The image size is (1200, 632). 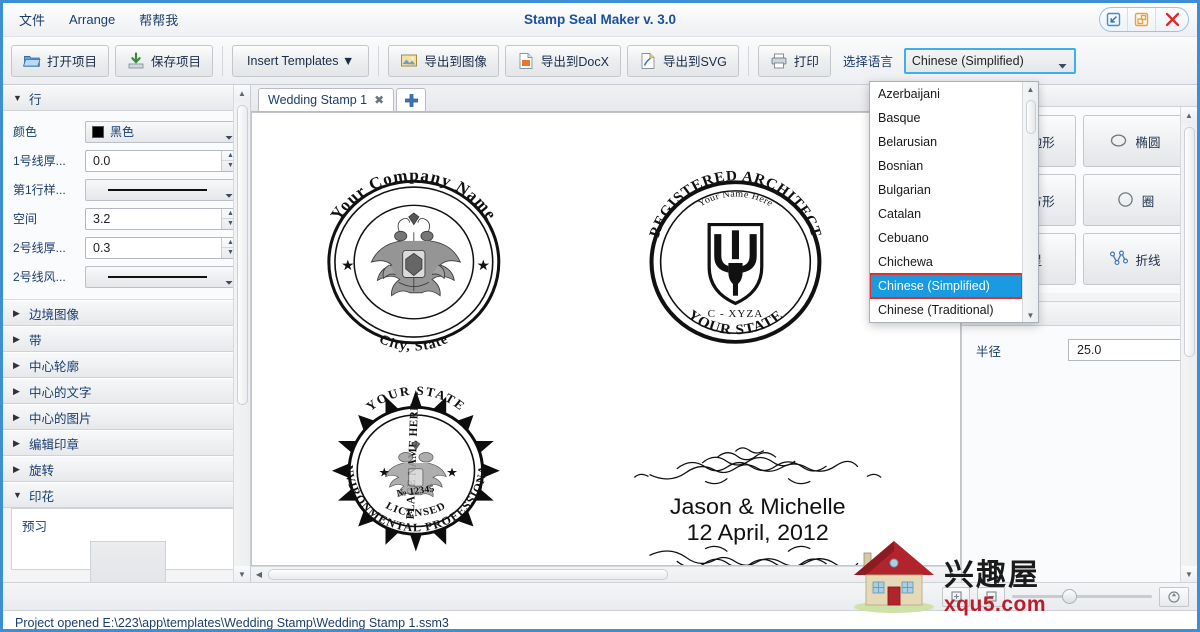 What do you see at coordinates (1069, 596) in the screenshot?
I see `zoom-slider-knob` at bounding box center [1069, 596].